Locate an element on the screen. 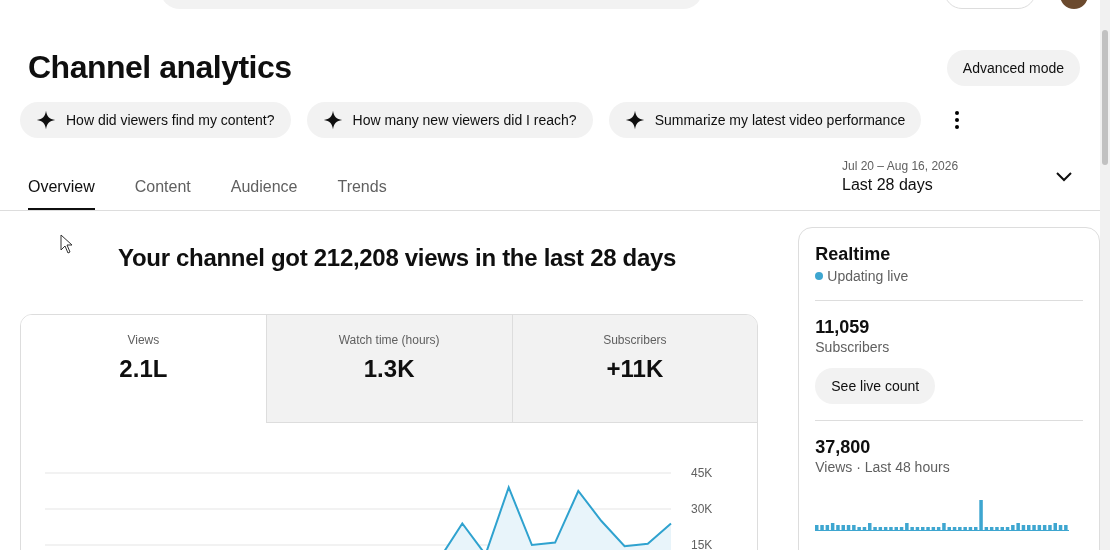 Image resolution: width=1110 pixels, height=550 pixels. subscriber-count: 11,059 is located at coordinates (843, 327).